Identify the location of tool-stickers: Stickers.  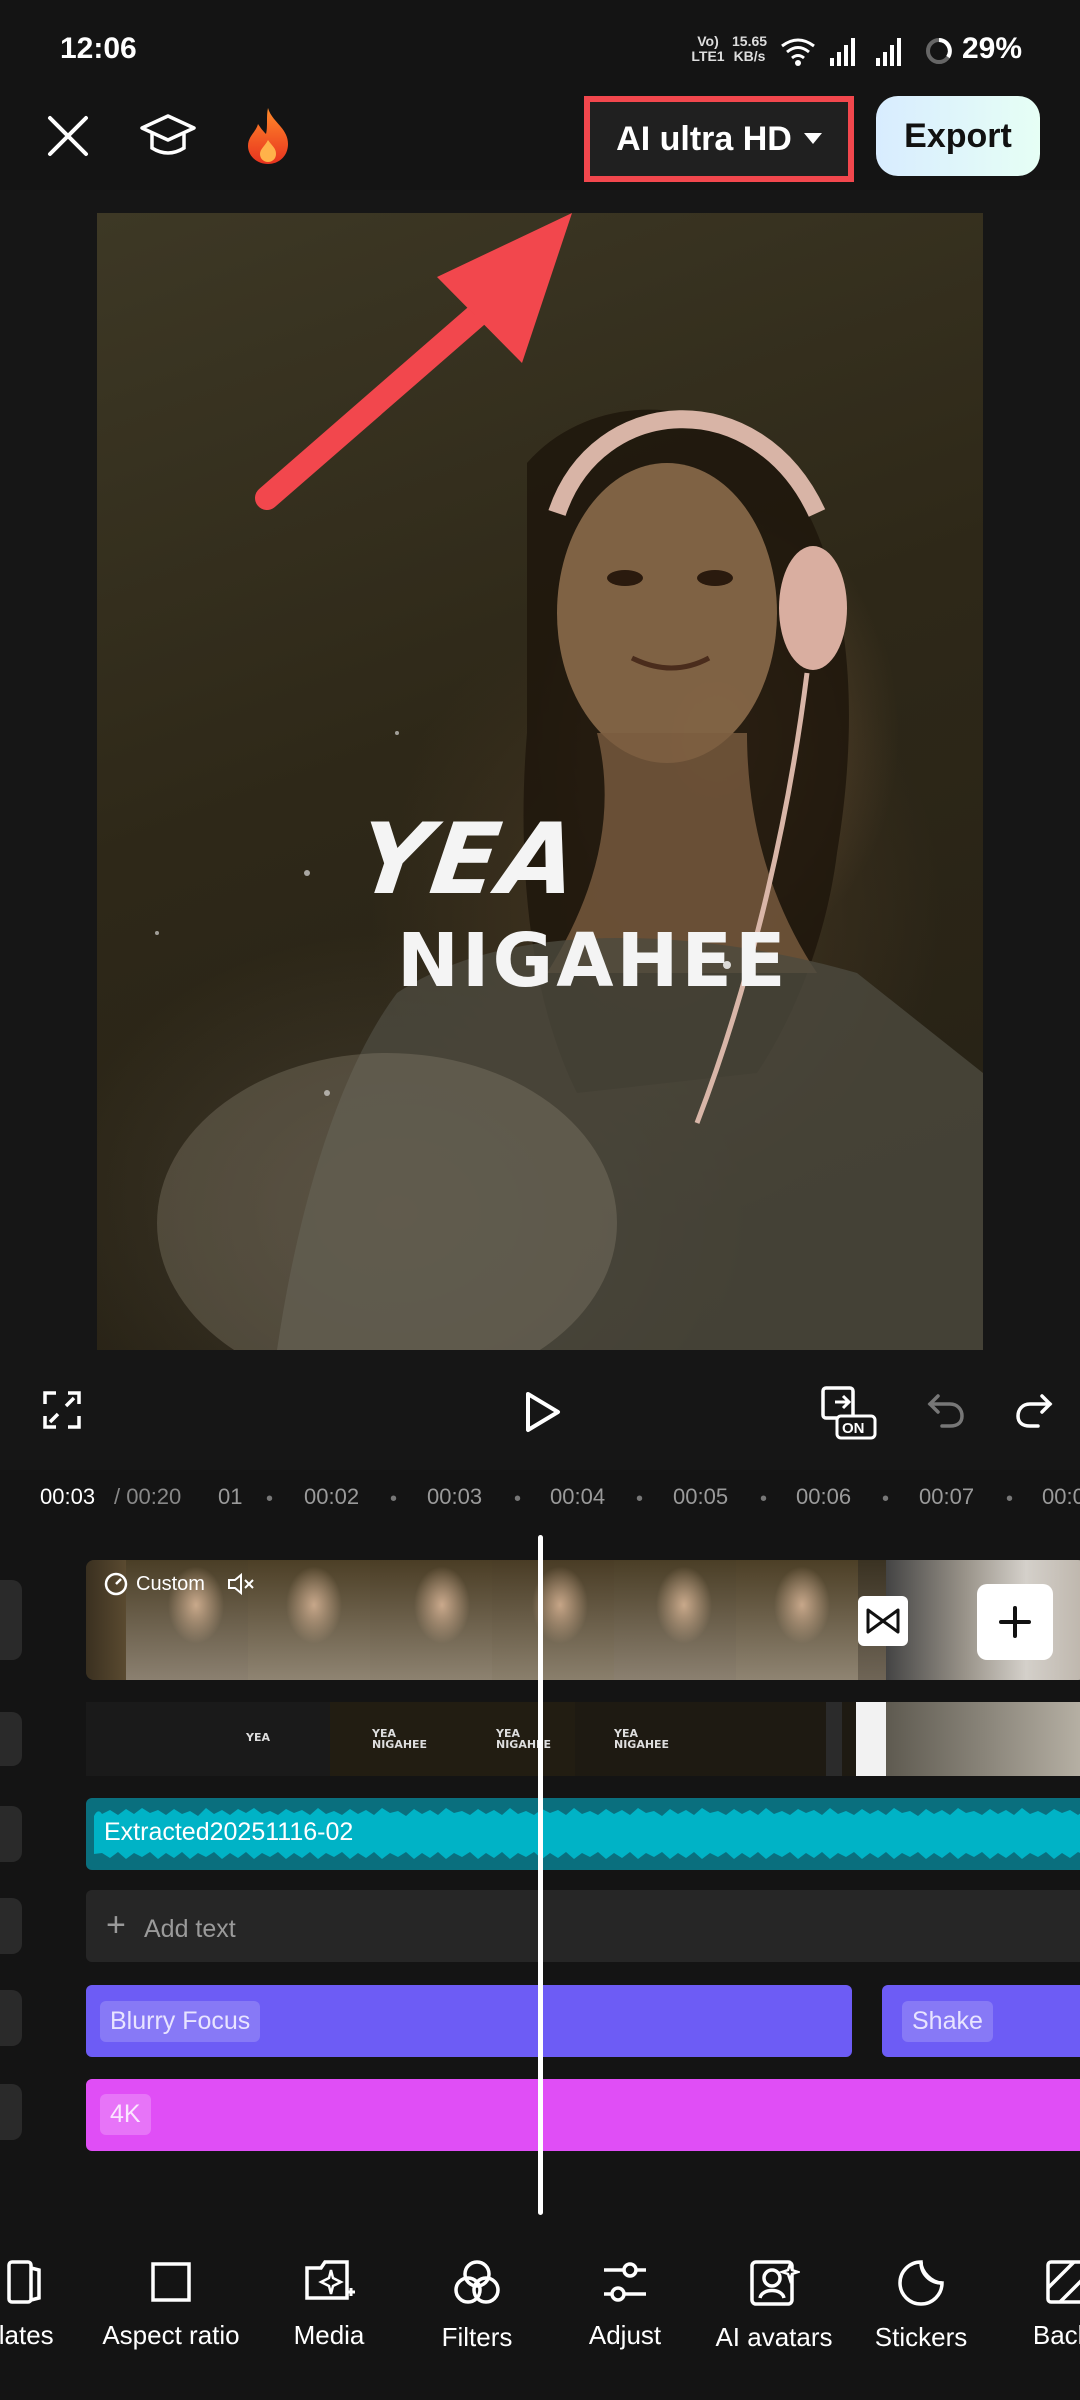
(921, 2305).